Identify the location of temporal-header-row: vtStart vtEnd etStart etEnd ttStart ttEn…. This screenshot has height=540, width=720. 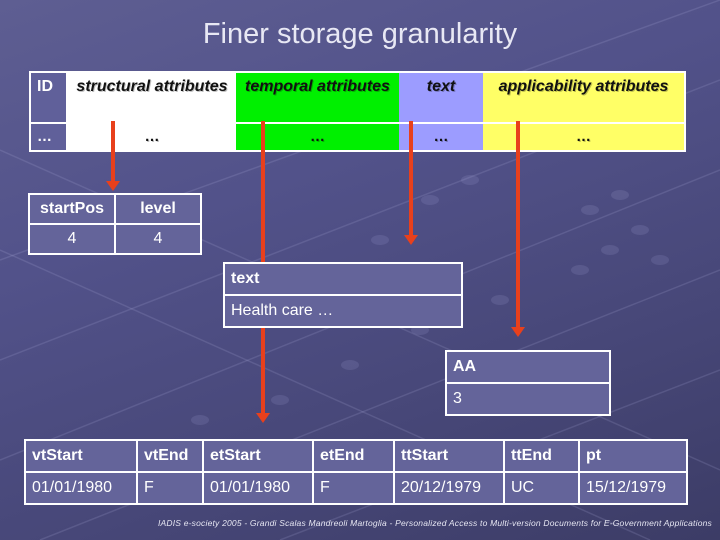
(356, 456).